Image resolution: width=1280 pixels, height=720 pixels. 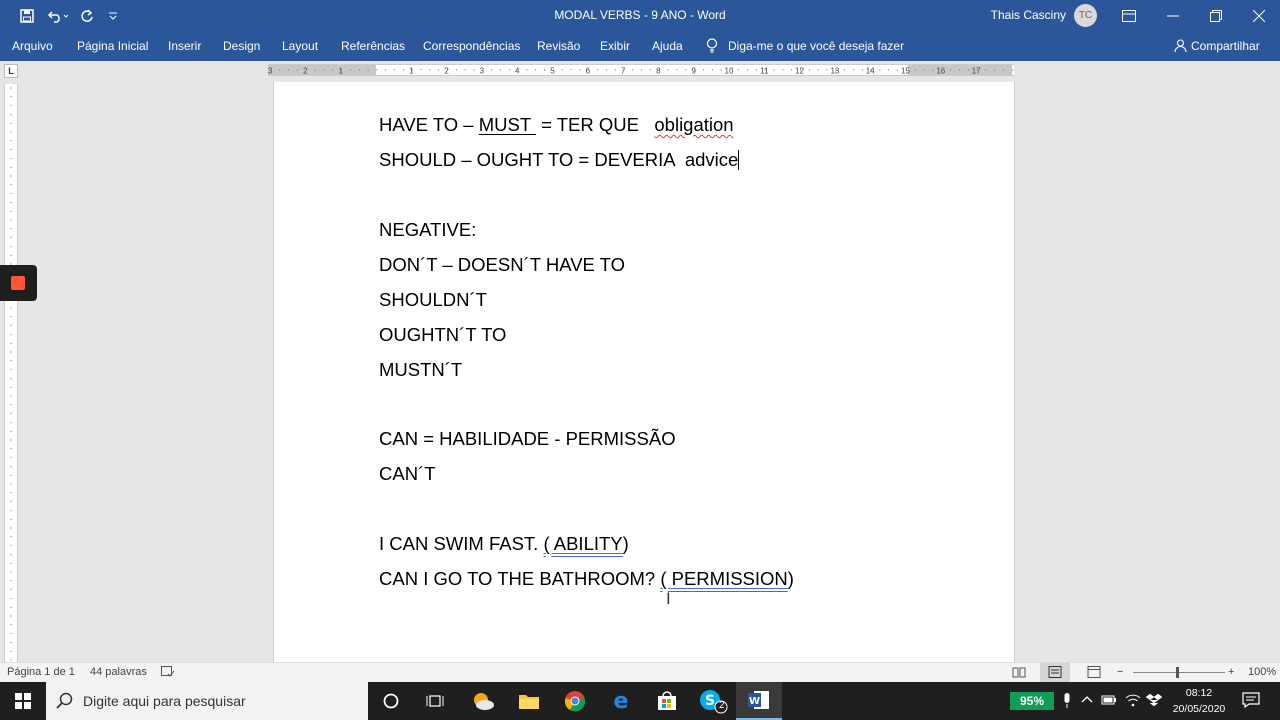 I want to click on mouse-cursor-ibeam-icon: I, so click(x=668, y=598).